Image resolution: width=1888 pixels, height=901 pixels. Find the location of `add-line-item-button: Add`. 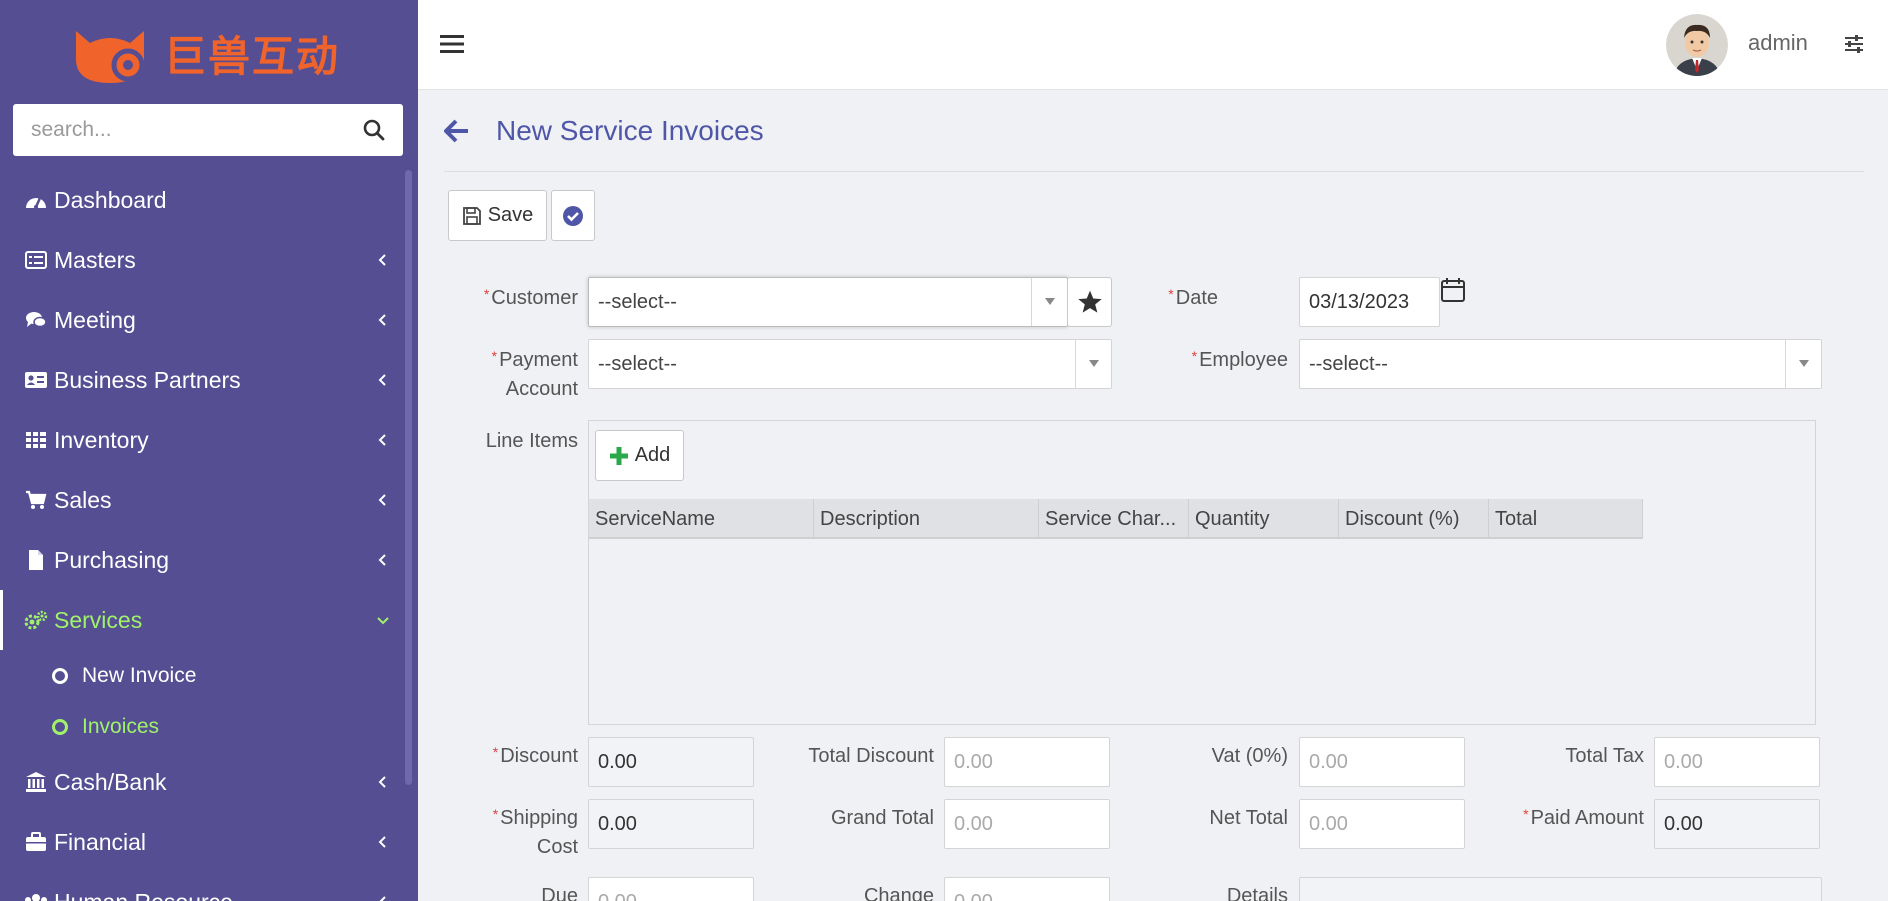

add-line-item-button: Add is located at coordinates (639, 455).